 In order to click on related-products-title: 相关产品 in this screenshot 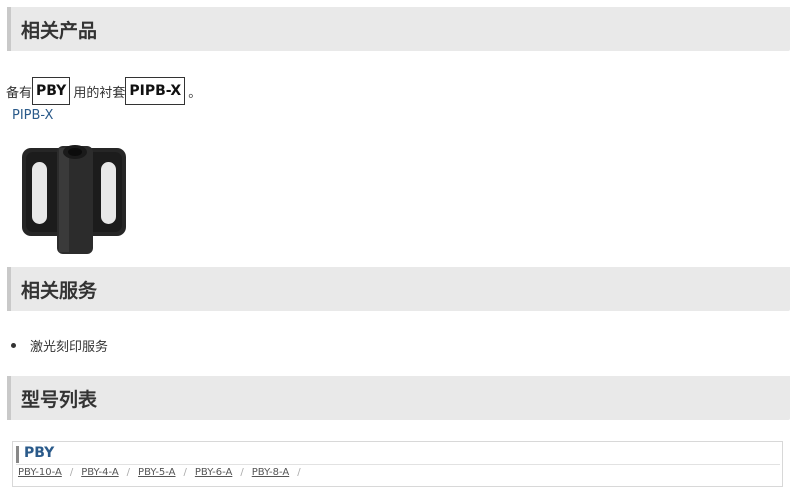, I will do `click(59, 31)`.